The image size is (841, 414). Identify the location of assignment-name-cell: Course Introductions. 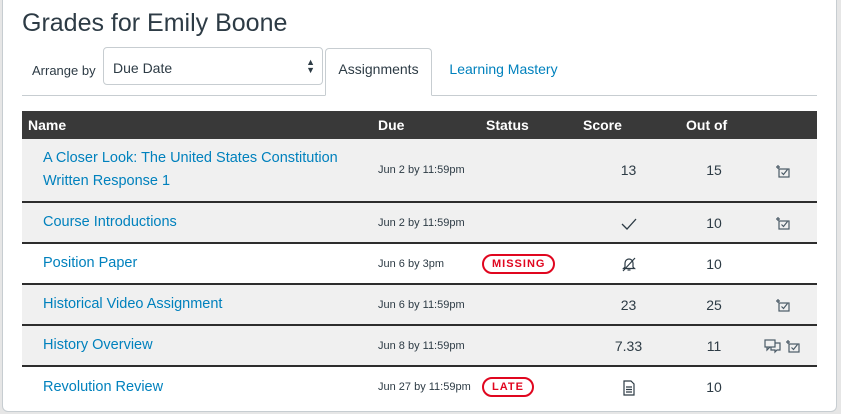
(197, 222).